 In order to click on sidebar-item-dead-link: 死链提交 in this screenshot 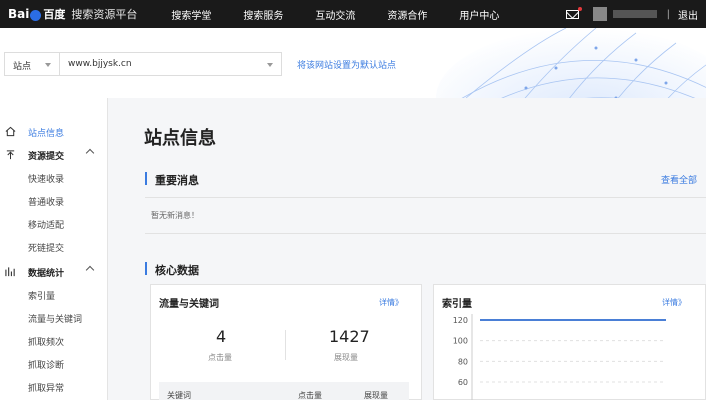, I will do `click(54, 247)`.